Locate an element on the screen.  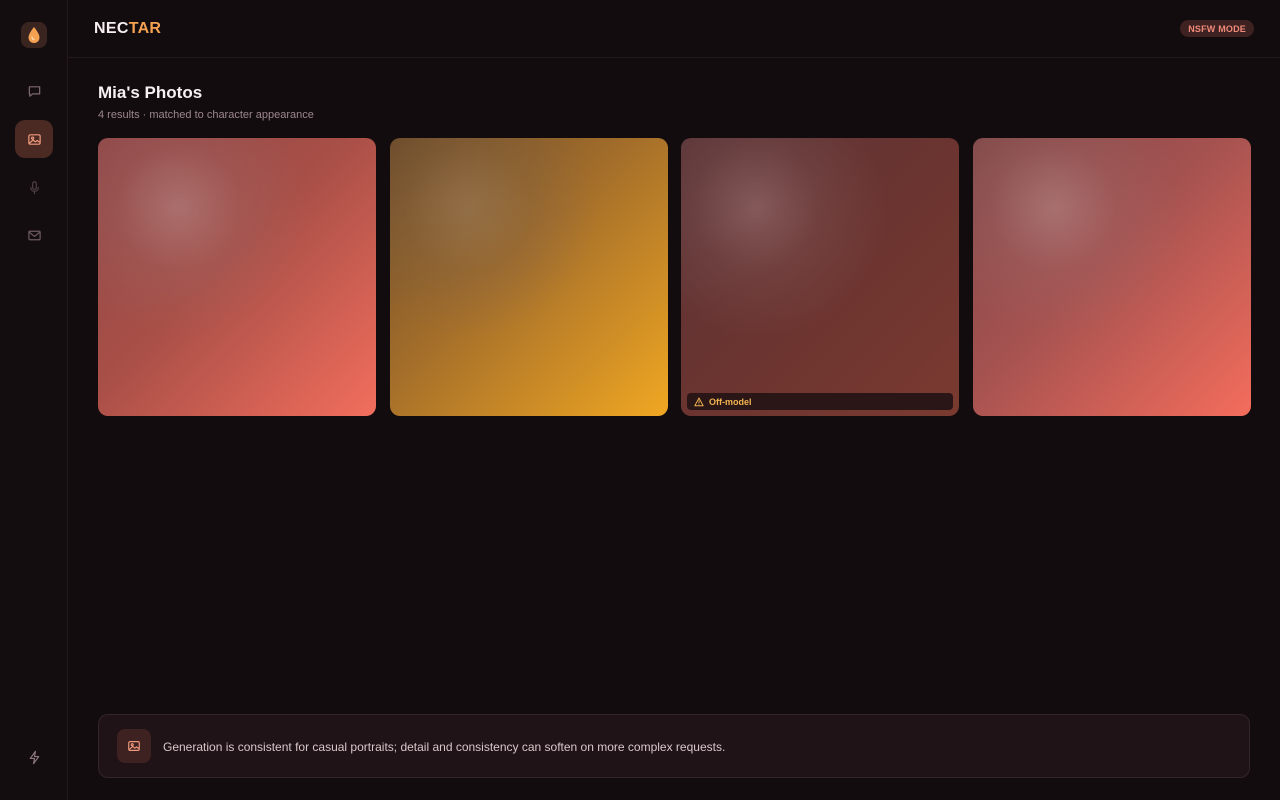
note-image-badge is located at coordinates (134, 746).